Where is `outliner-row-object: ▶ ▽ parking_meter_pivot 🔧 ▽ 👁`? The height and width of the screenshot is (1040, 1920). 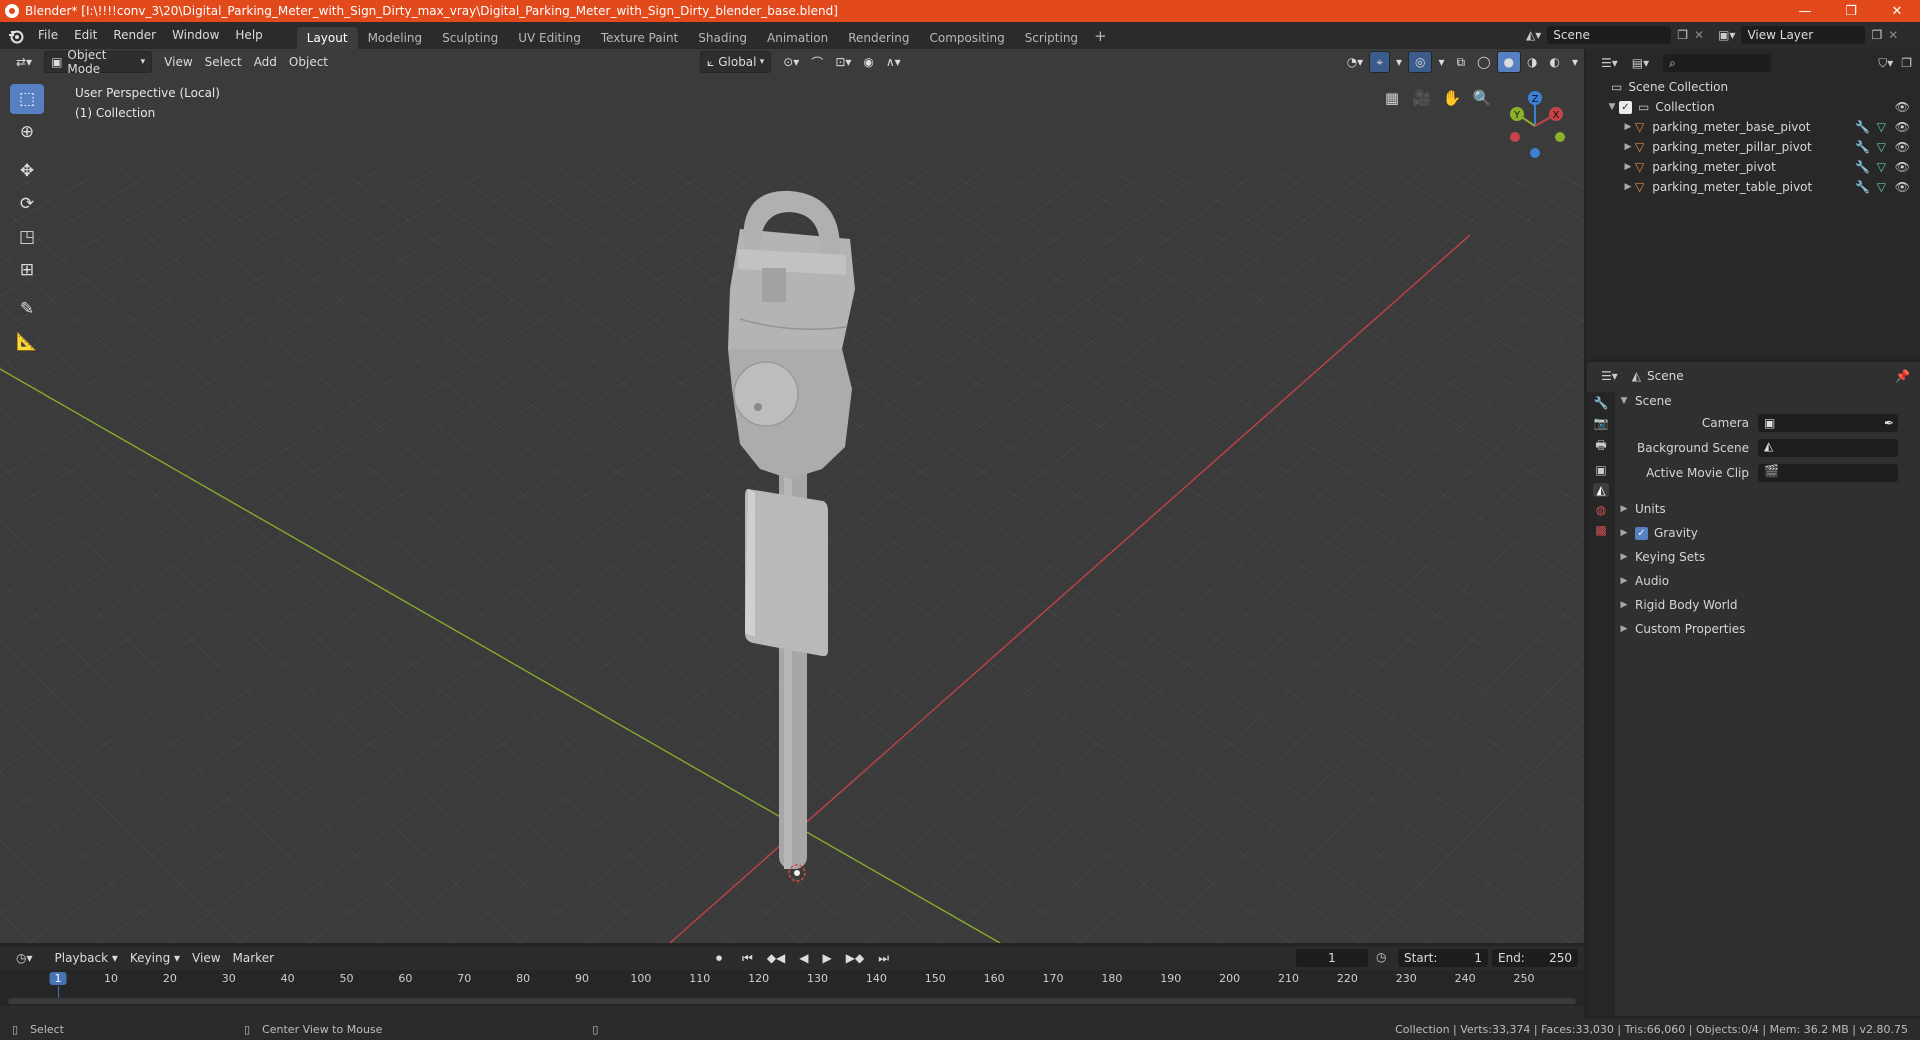 outliner-row-object: ▶ ▽ parking_meter_pivot 🔧 ▽ 👁 is located at coordinates (1753, 167).